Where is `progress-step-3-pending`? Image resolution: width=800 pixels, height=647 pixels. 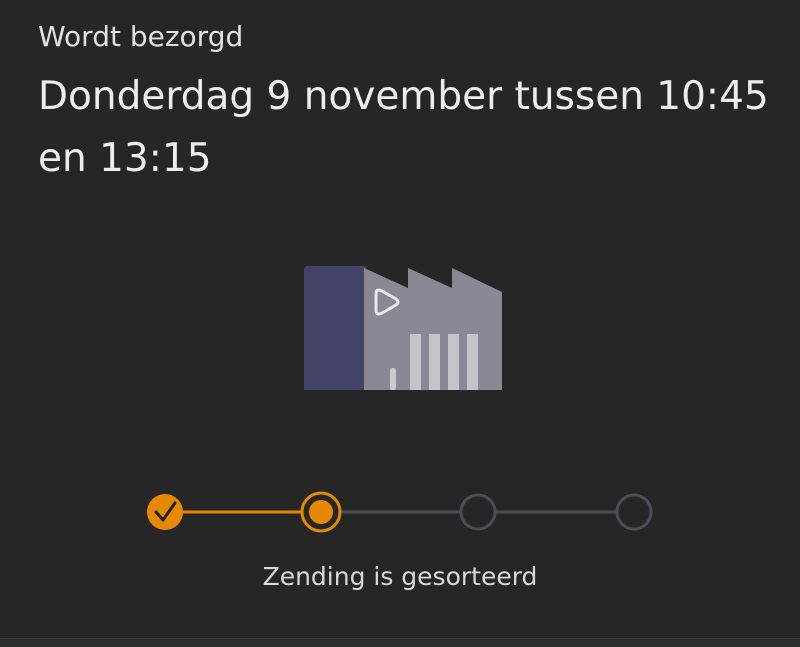
progress-step-3-pending is located at coordinates (478, 512).